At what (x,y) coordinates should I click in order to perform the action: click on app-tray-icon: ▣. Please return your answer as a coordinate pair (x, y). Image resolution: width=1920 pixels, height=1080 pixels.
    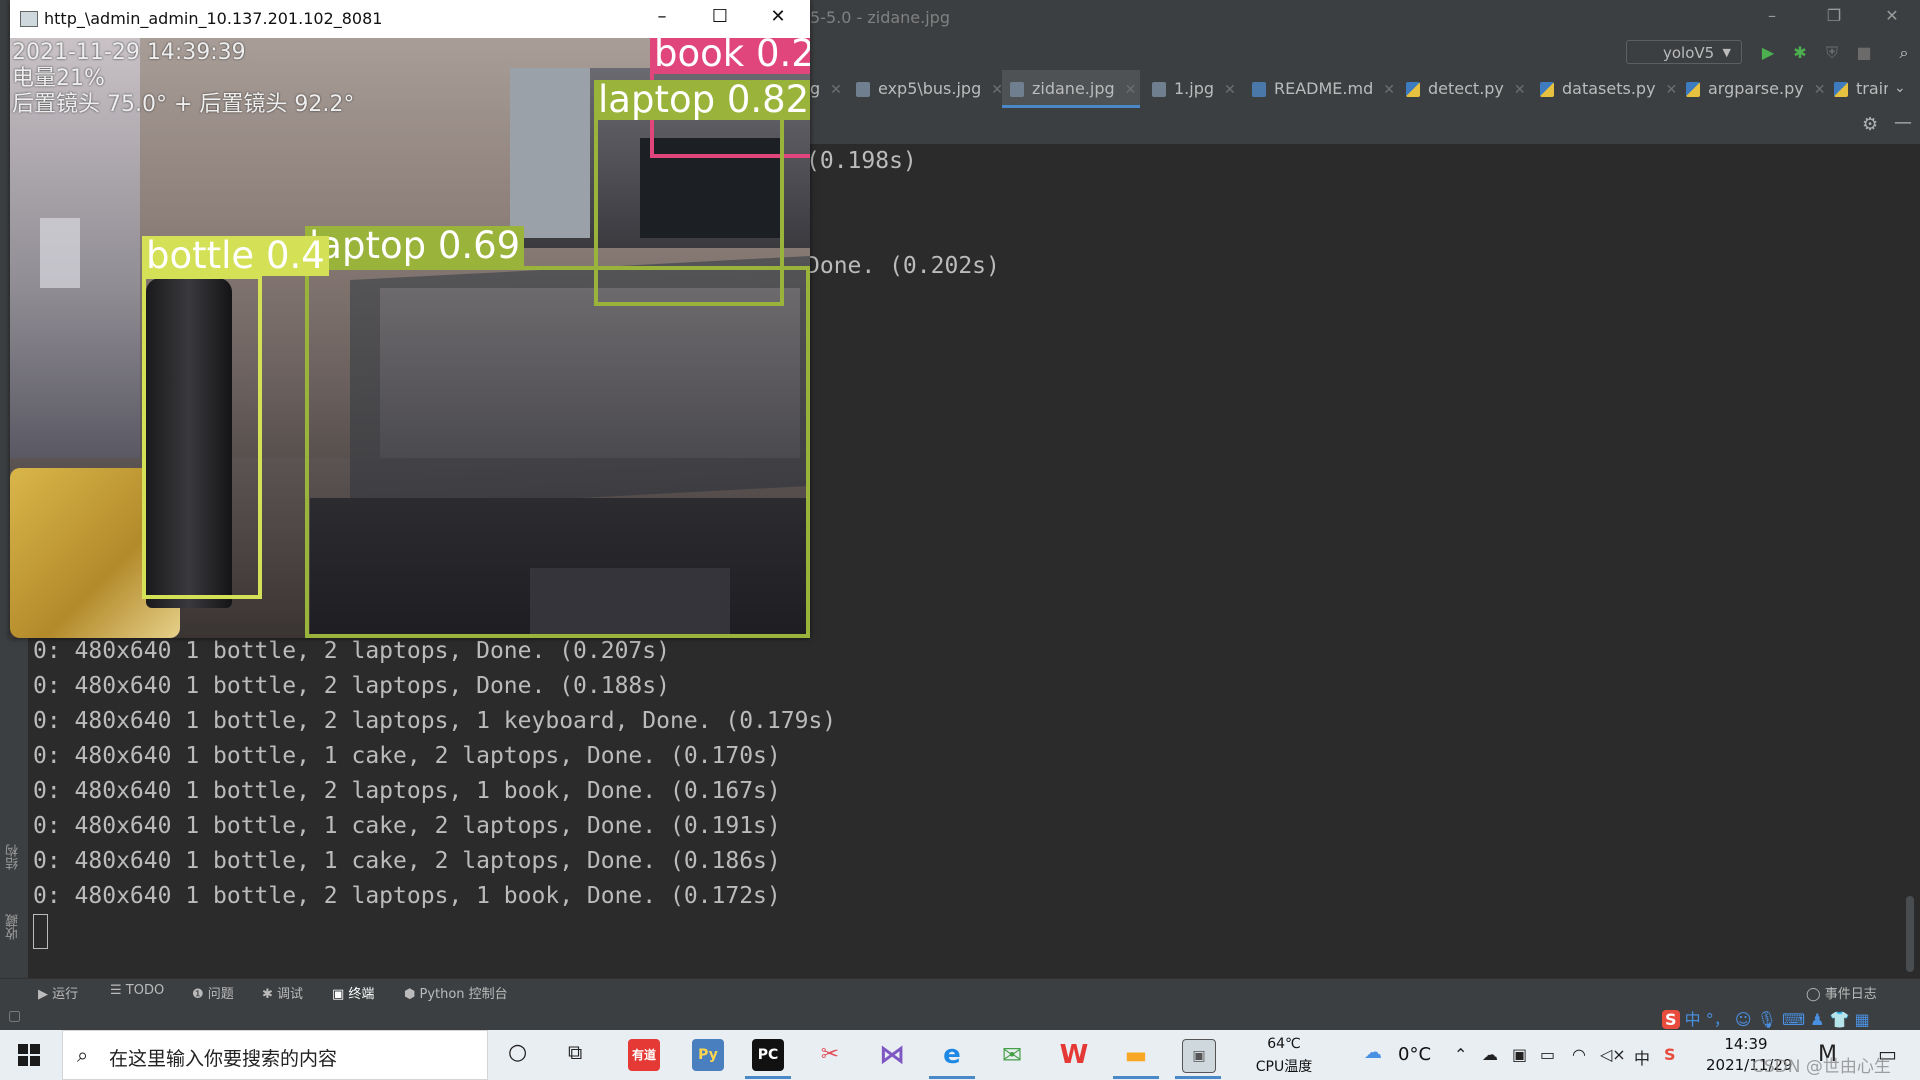
    Looking at the image, I should click on (1519, 1054).